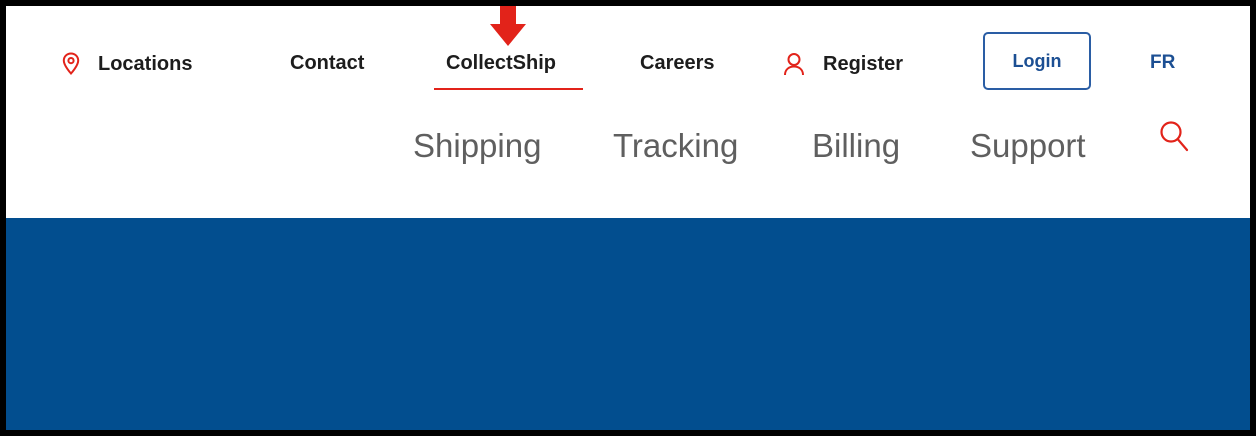  I want to click on utility-nav-careers: Careers, so click(677, 63).